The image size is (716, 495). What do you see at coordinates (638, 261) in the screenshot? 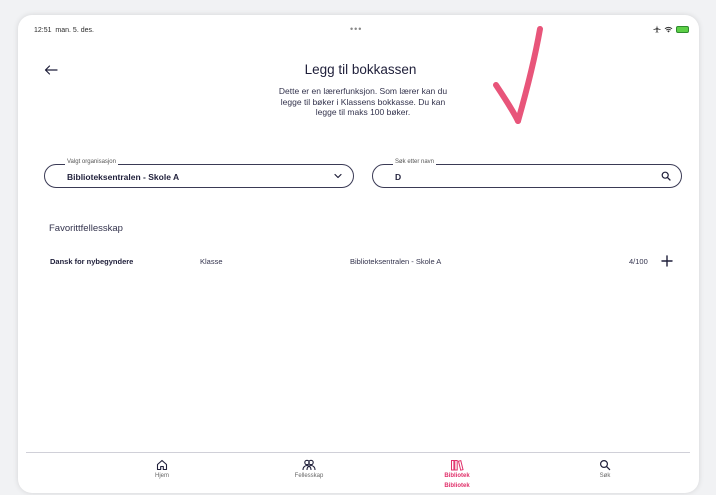
I see `community-book-count: 4/100` at bounding box center [638, 261].